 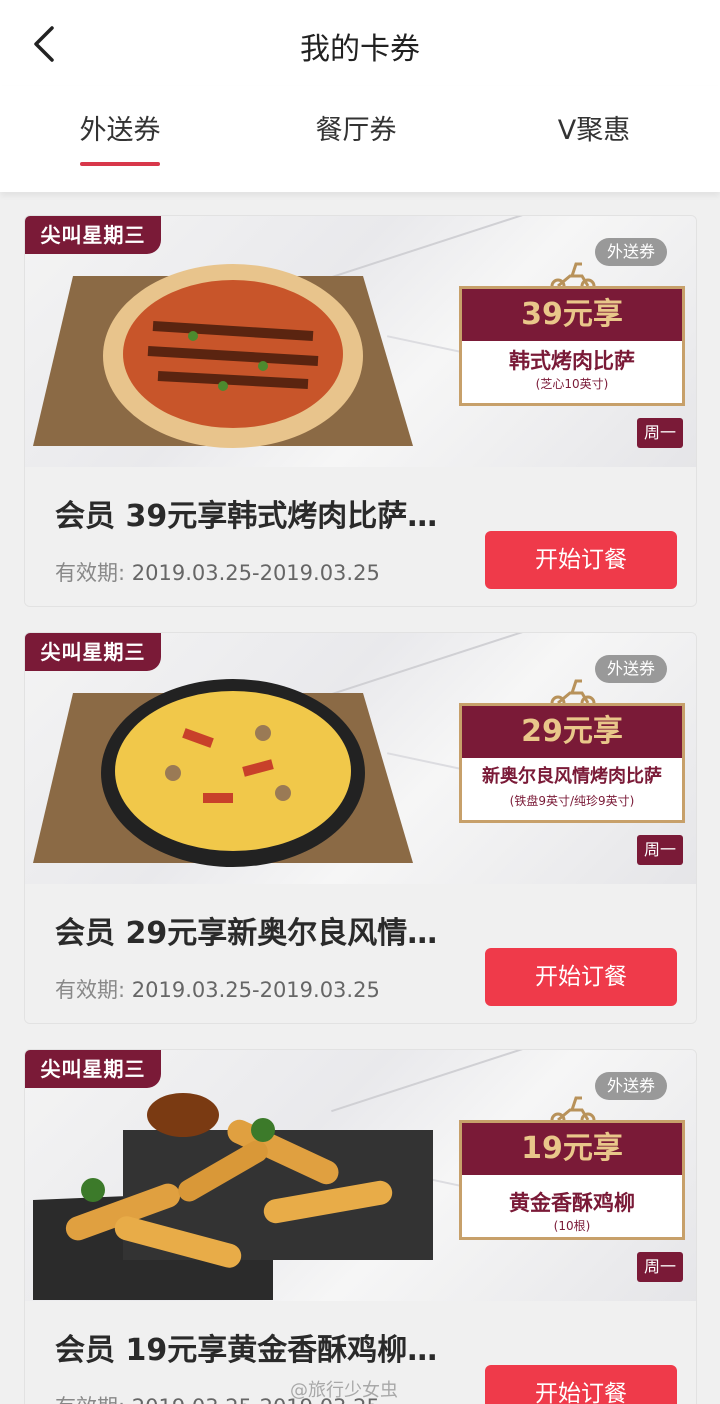 I want to click on watermark: @旅行少女虫, so click(x=344, y=1390).